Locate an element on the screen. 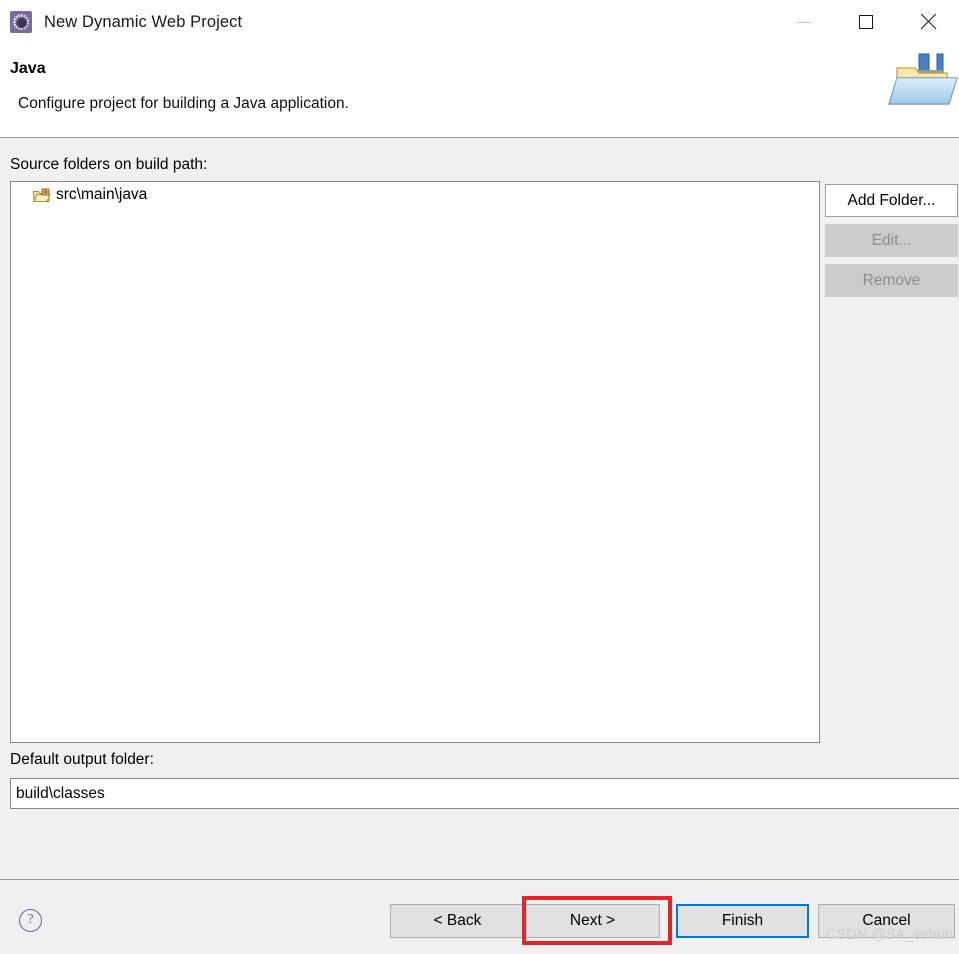 The image size is (959, 954). default-output-folder-label: Default output folder: is located at coordinates (82, 759).